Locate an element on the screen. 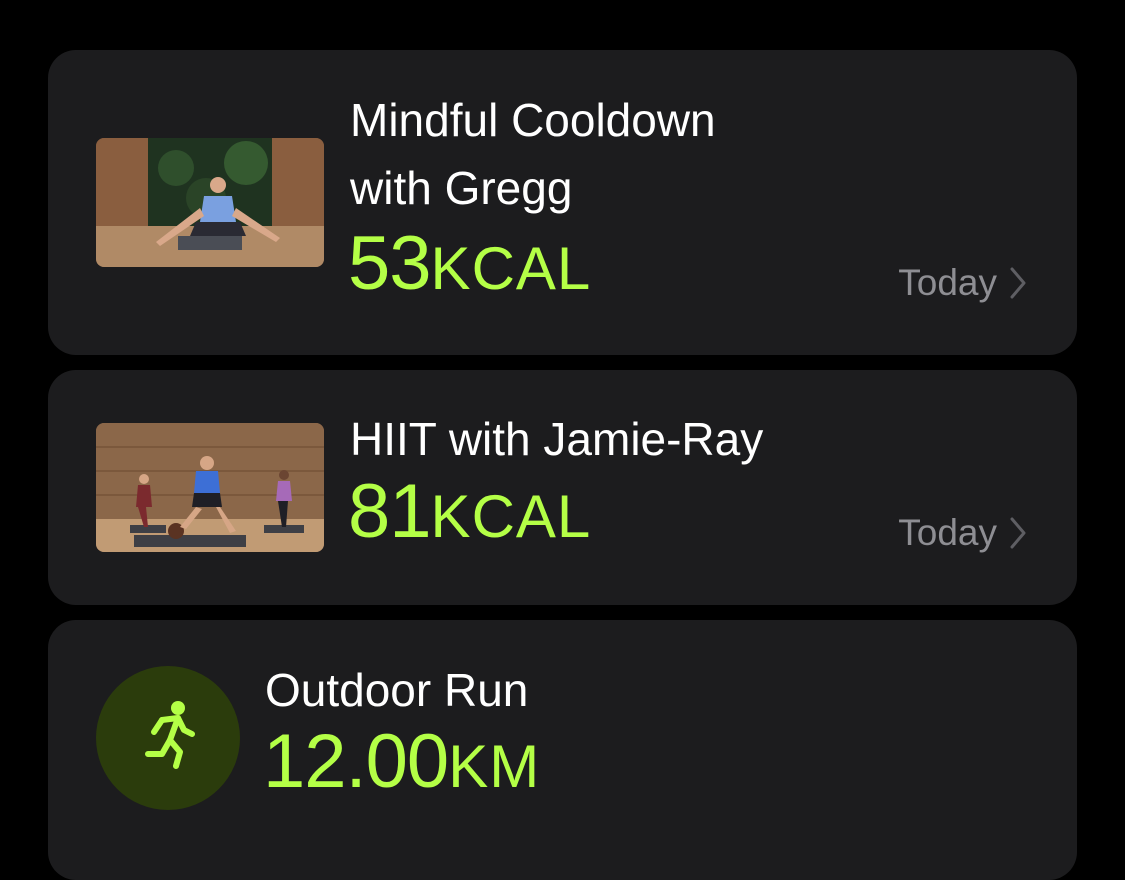  workout-type-badge is located at coordinates (168, 738).